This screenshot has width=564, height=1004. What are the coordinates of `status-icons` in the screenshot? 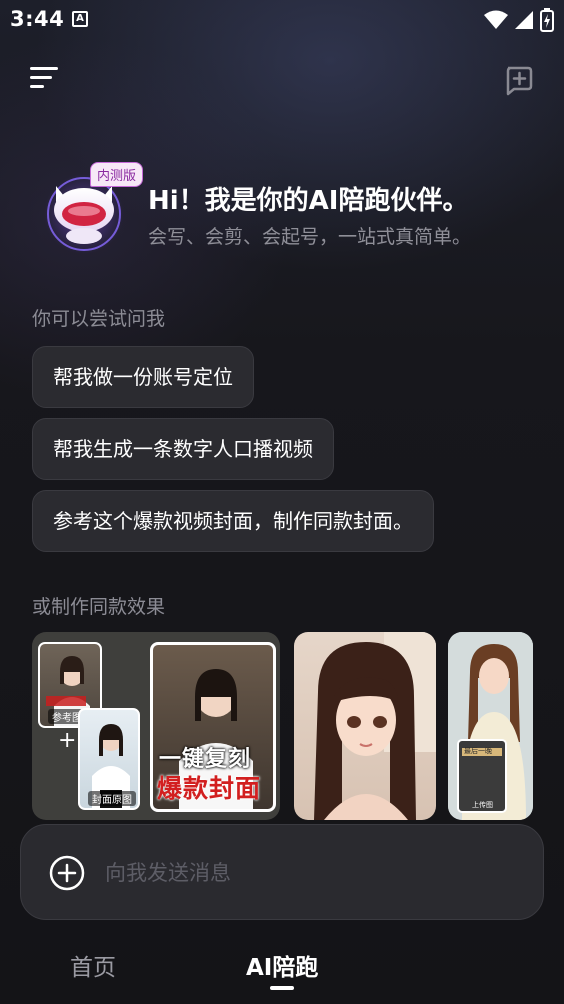 It's located at (519, 20).